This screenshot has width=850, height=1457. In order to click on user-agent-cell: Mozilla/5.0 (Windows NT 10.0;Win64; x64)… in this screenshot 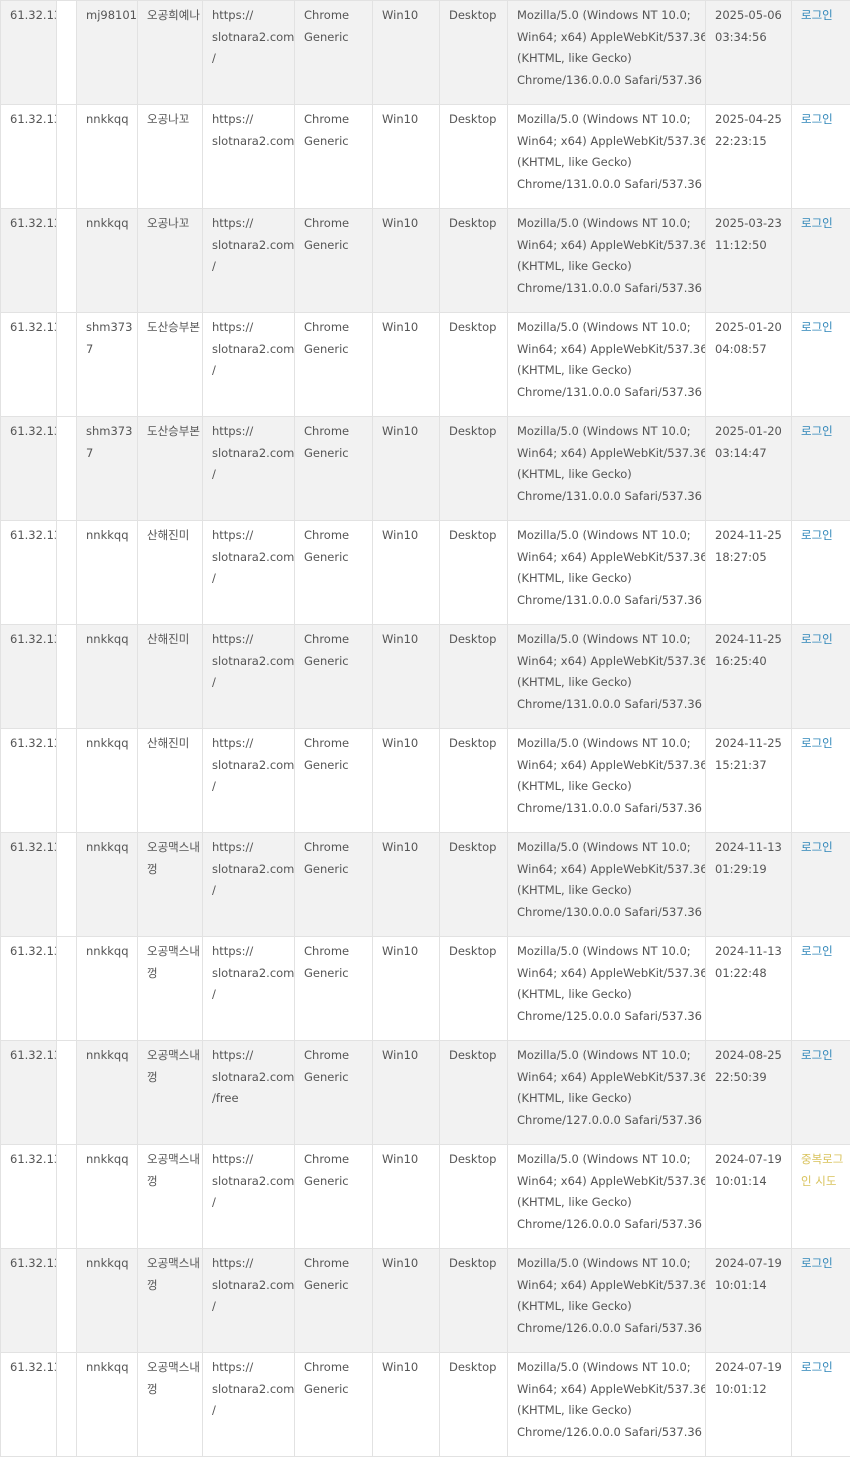, I will do `click(607, 157)`.